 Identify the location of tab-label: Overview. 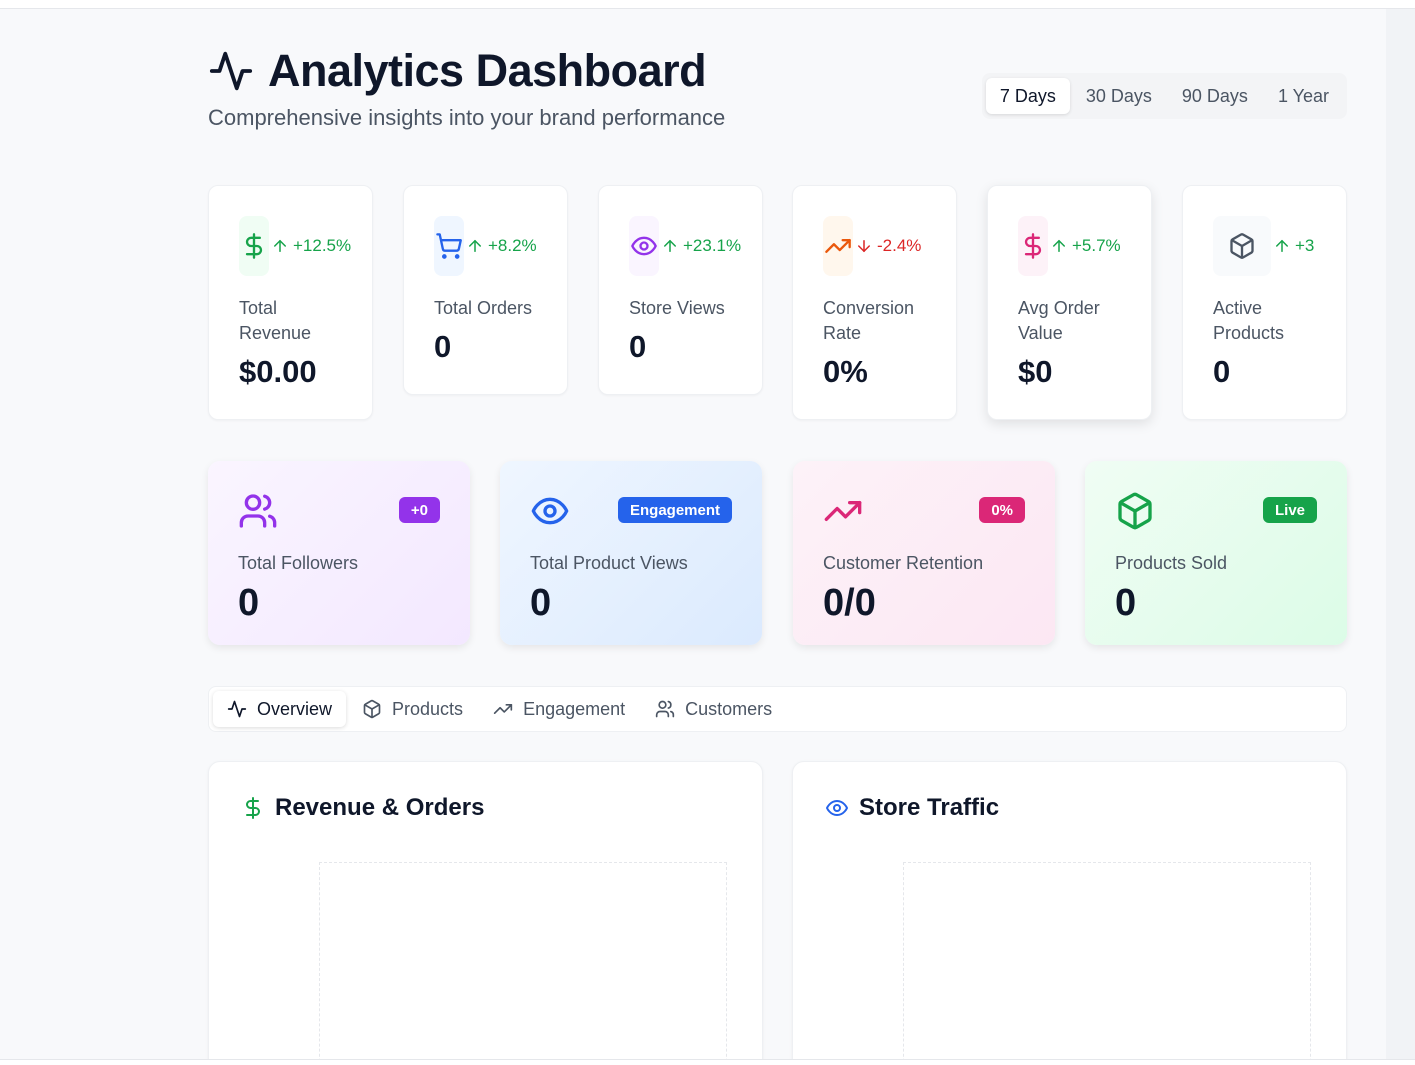
(295, 708).